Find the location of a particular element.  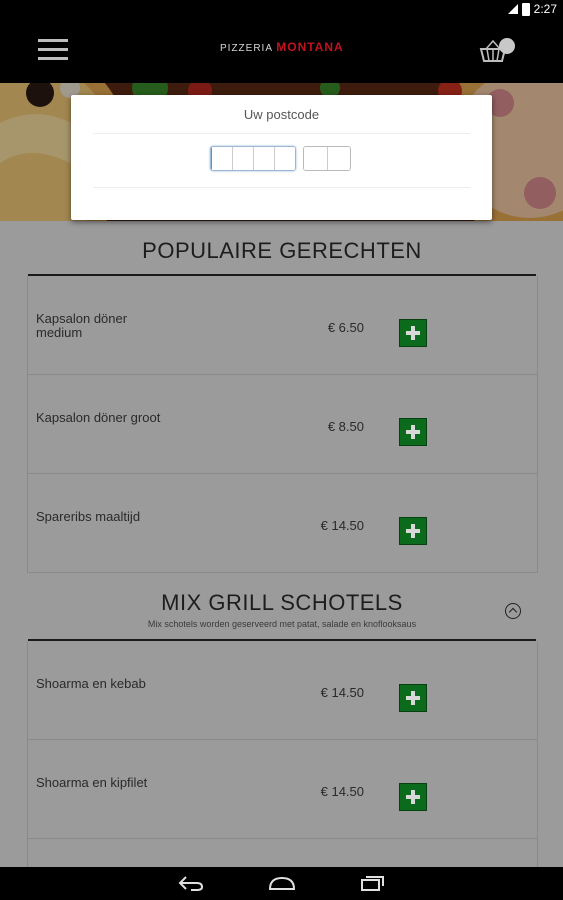

status-time: 2:27 is located at coordinates (545, 9).